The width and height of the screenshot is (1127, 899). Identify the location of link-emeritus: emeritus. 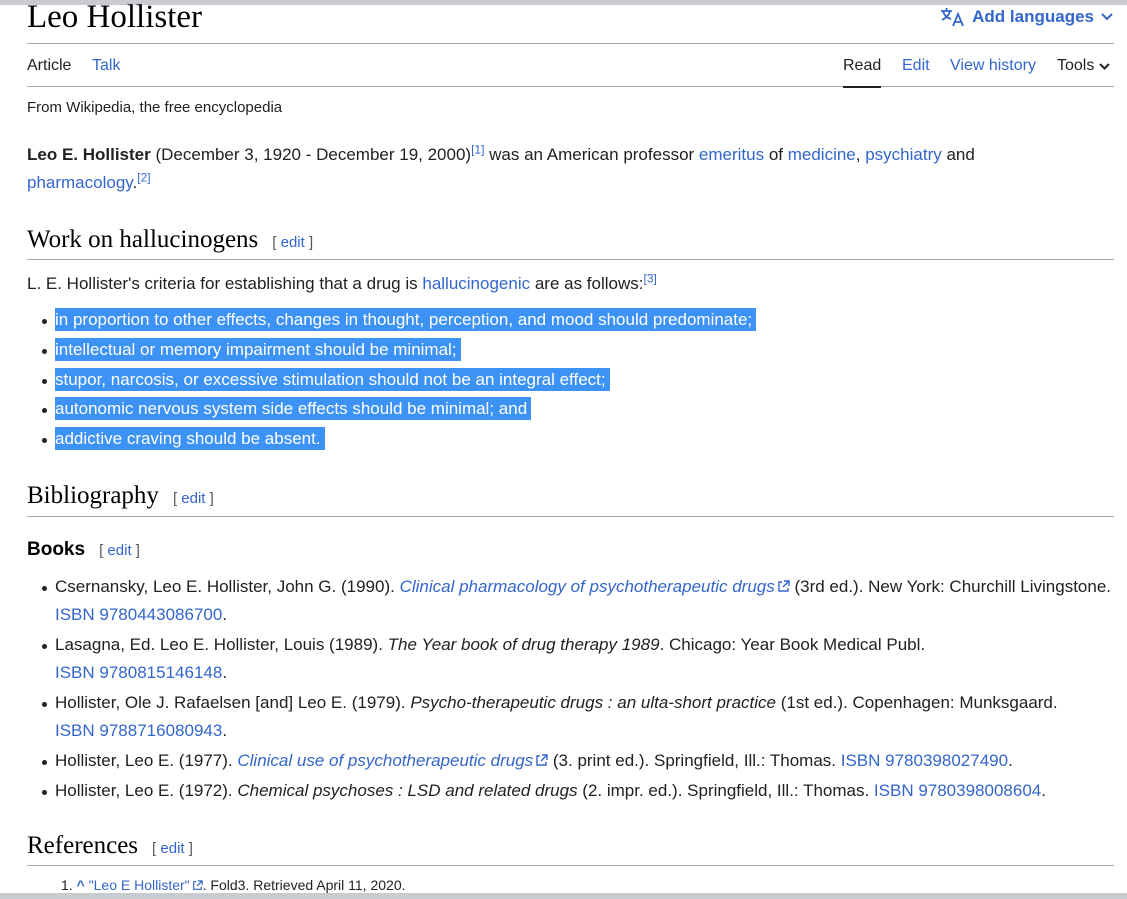
(731, 154).